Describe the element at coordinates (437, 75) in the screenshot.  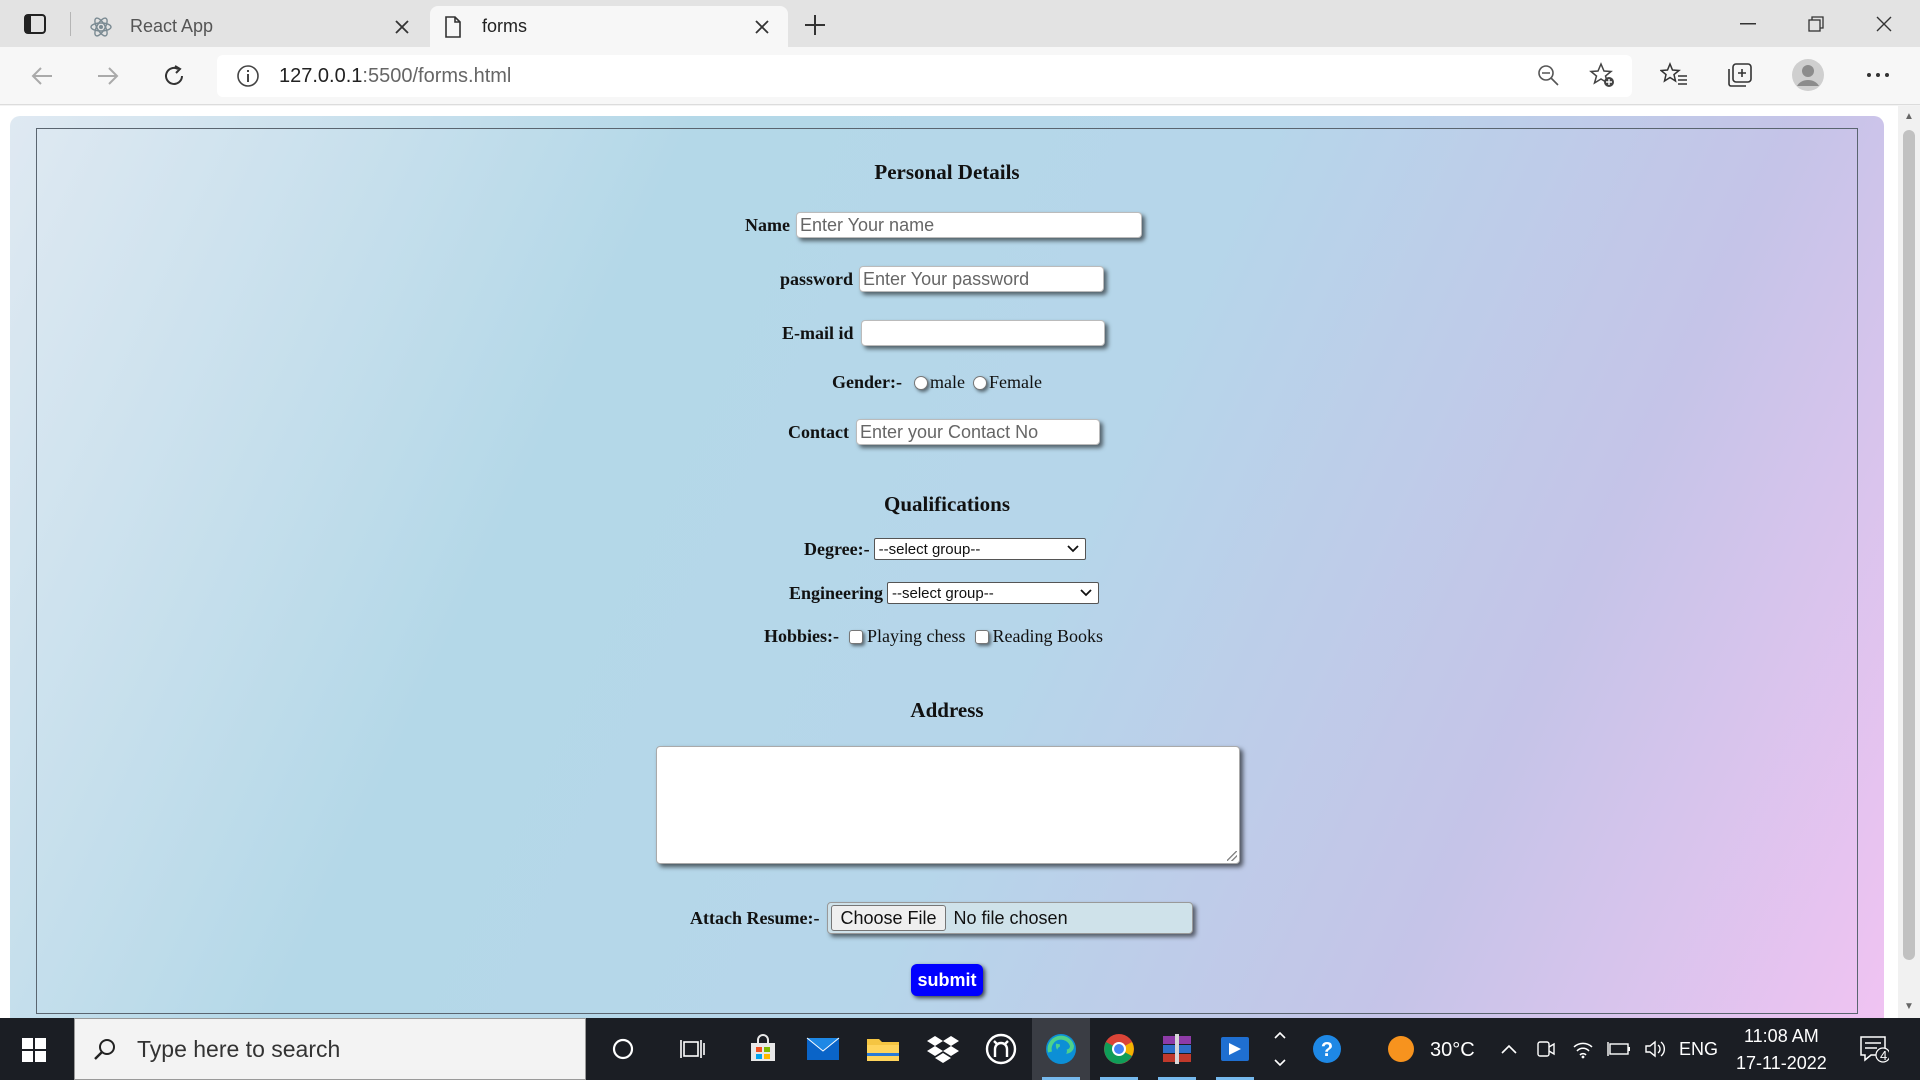
I see `url-path: :5500/forms.html` at that location.